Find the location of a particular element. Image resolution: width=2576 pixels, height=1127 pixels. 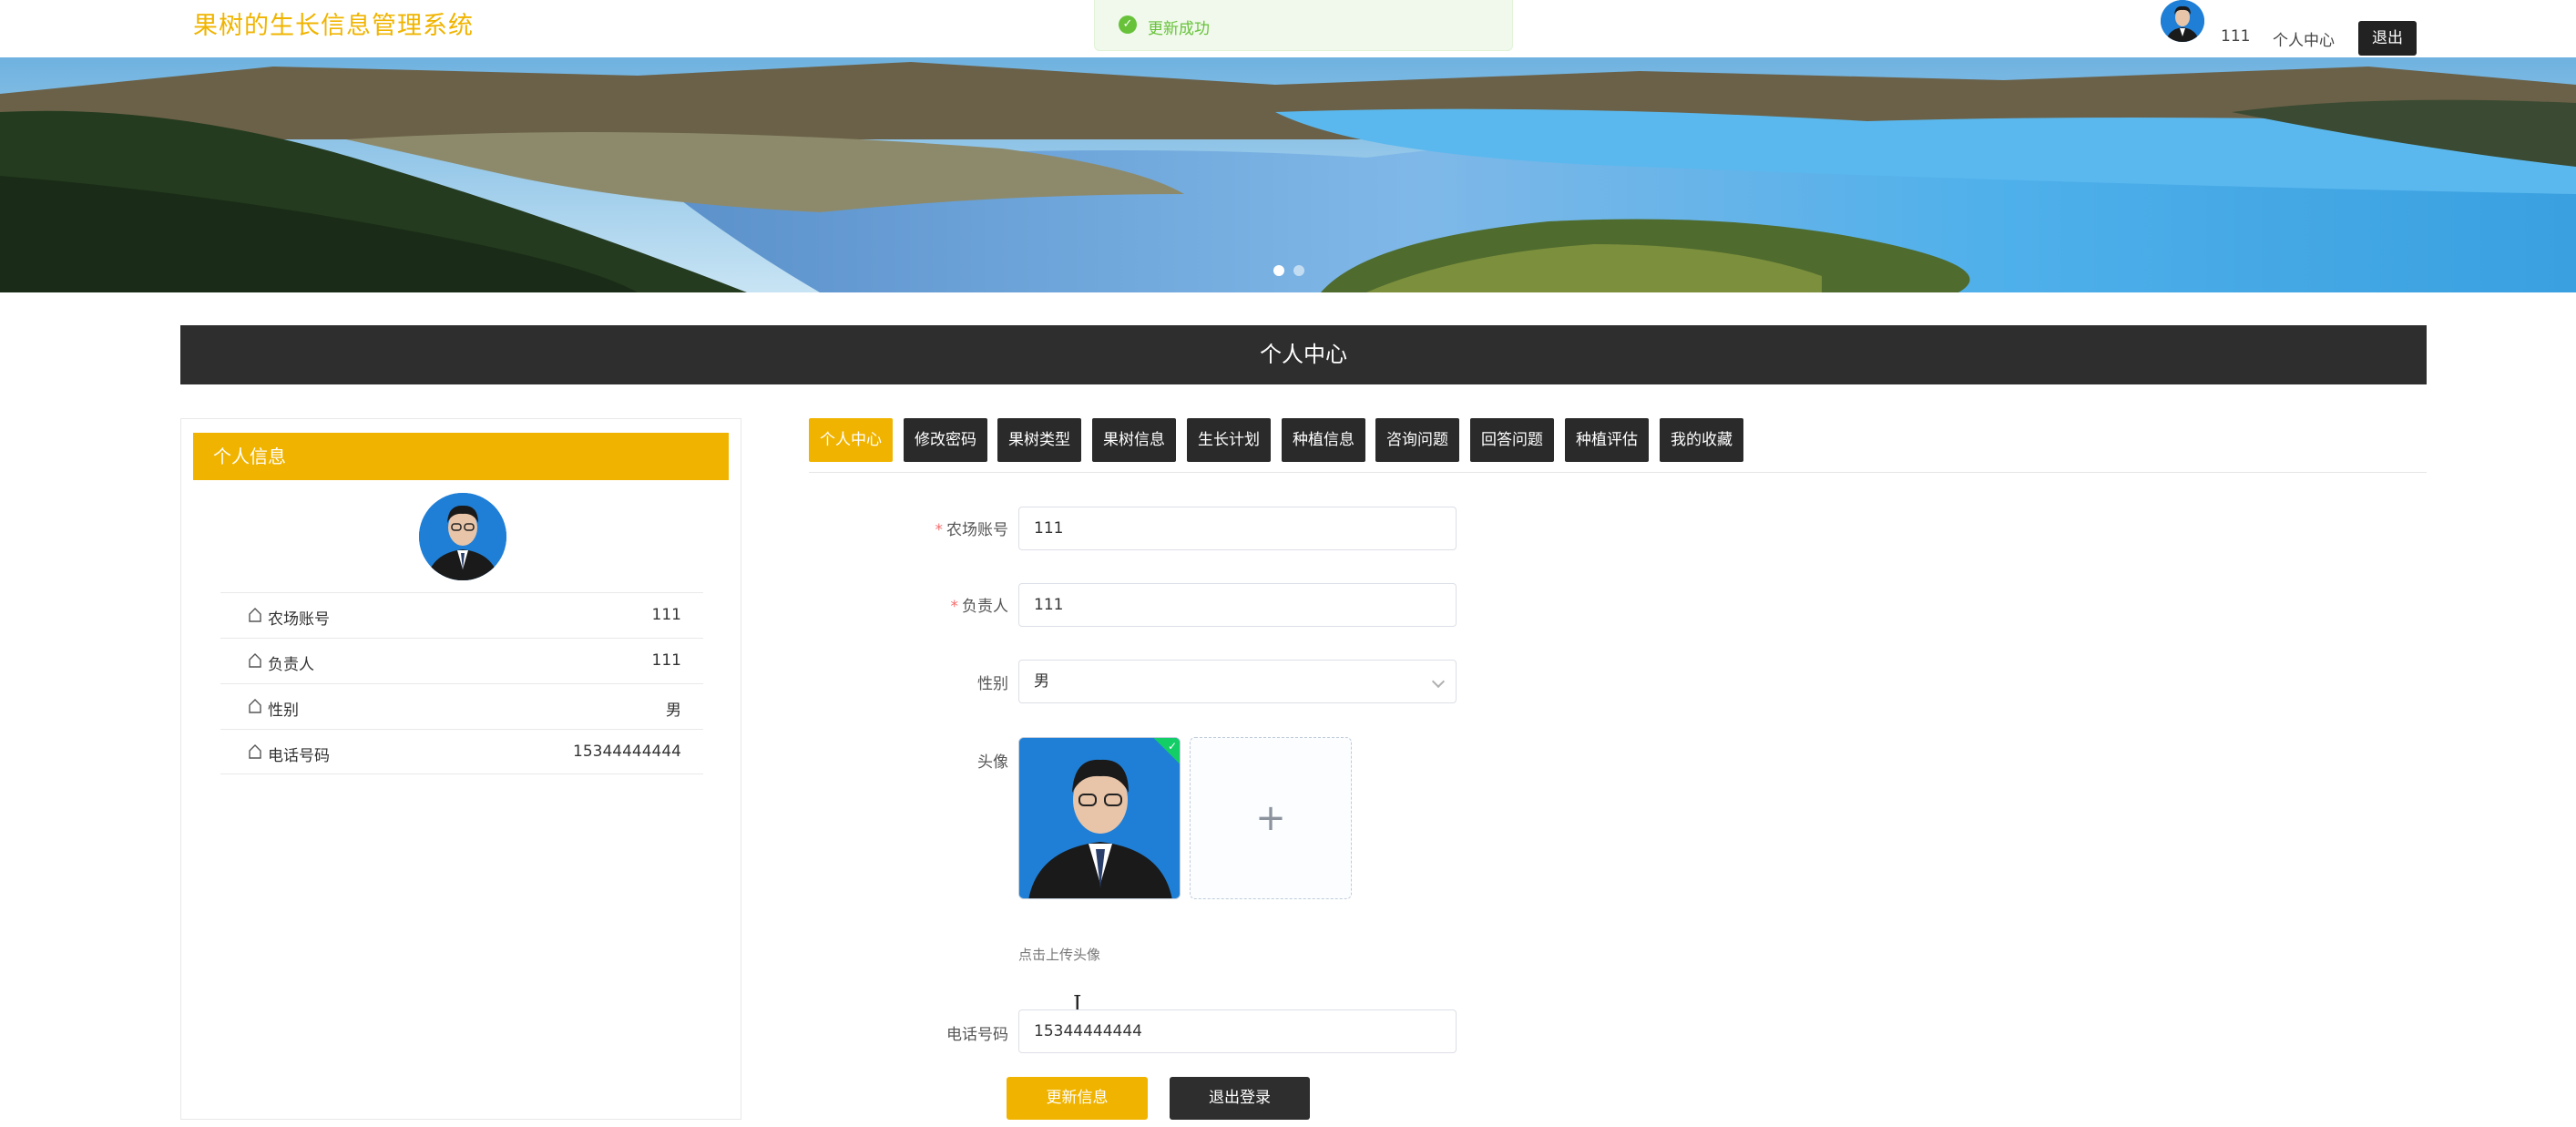

phone-field: 15344444444 is located at coordinates (1238, 1031).